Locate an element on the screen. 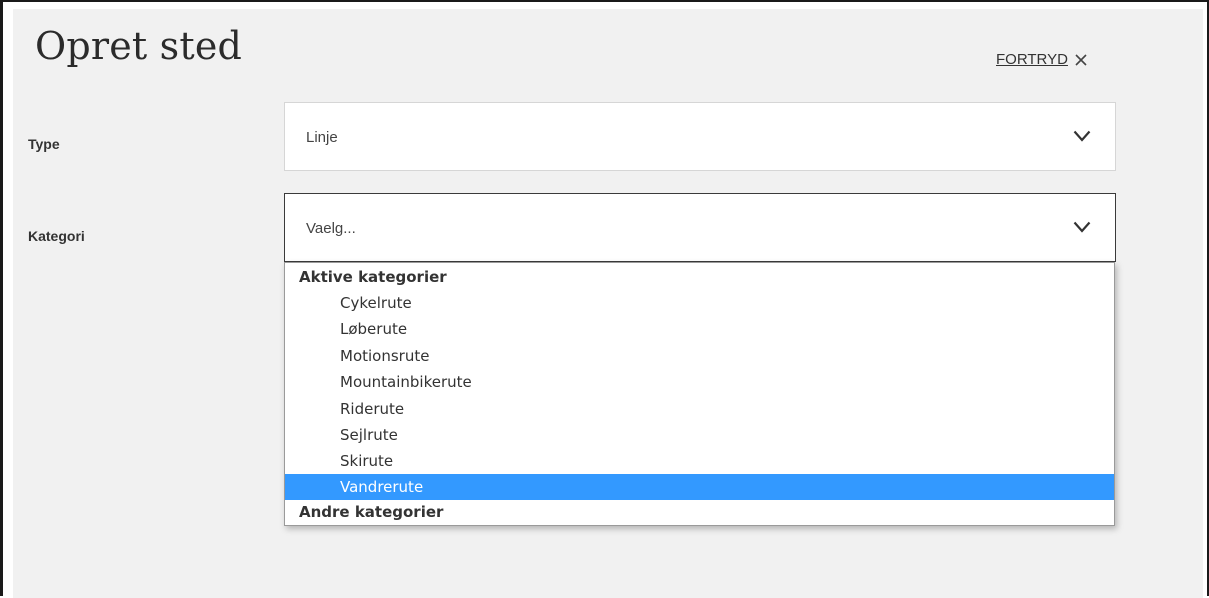  option-motionsrute: Motionsrute is located at coordinates (699, 356).